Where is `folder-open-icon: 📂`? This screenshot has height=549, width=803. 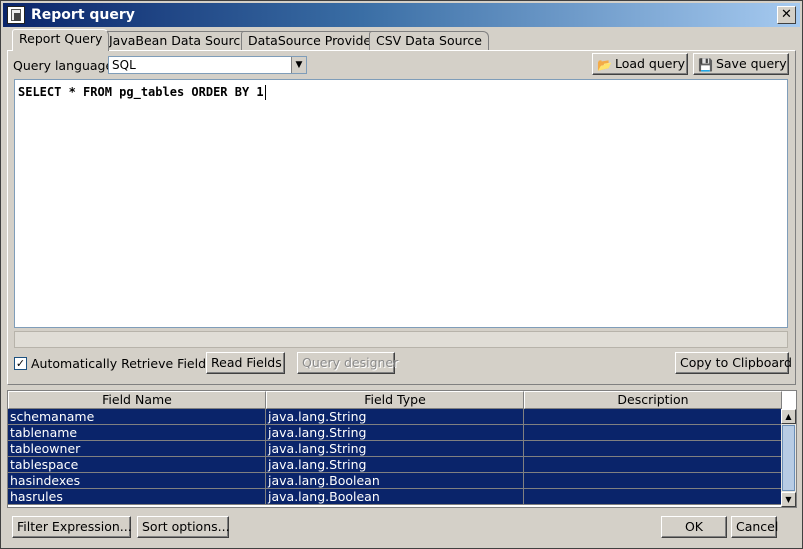 folder-open-icon: 📂 is located at coordinates (604, 64).